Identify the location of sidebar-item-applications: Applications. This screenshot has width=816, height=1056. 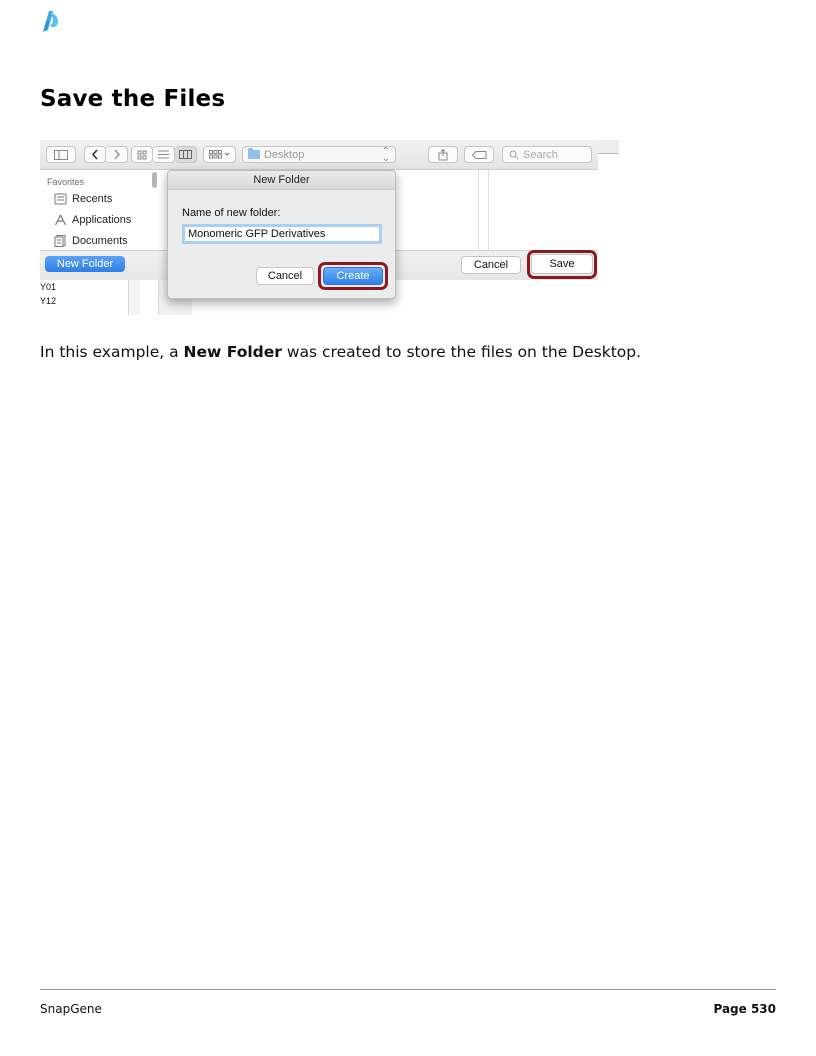
(92, 220).